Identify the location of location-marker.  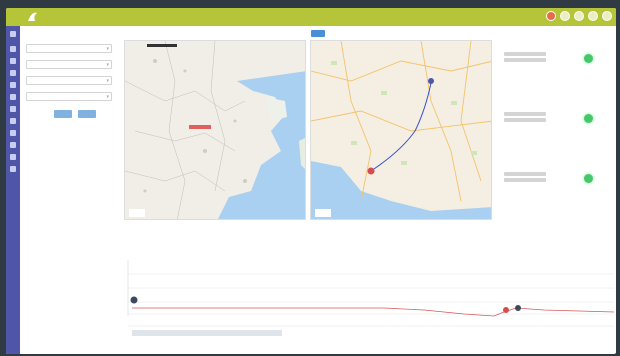
(200, 127).